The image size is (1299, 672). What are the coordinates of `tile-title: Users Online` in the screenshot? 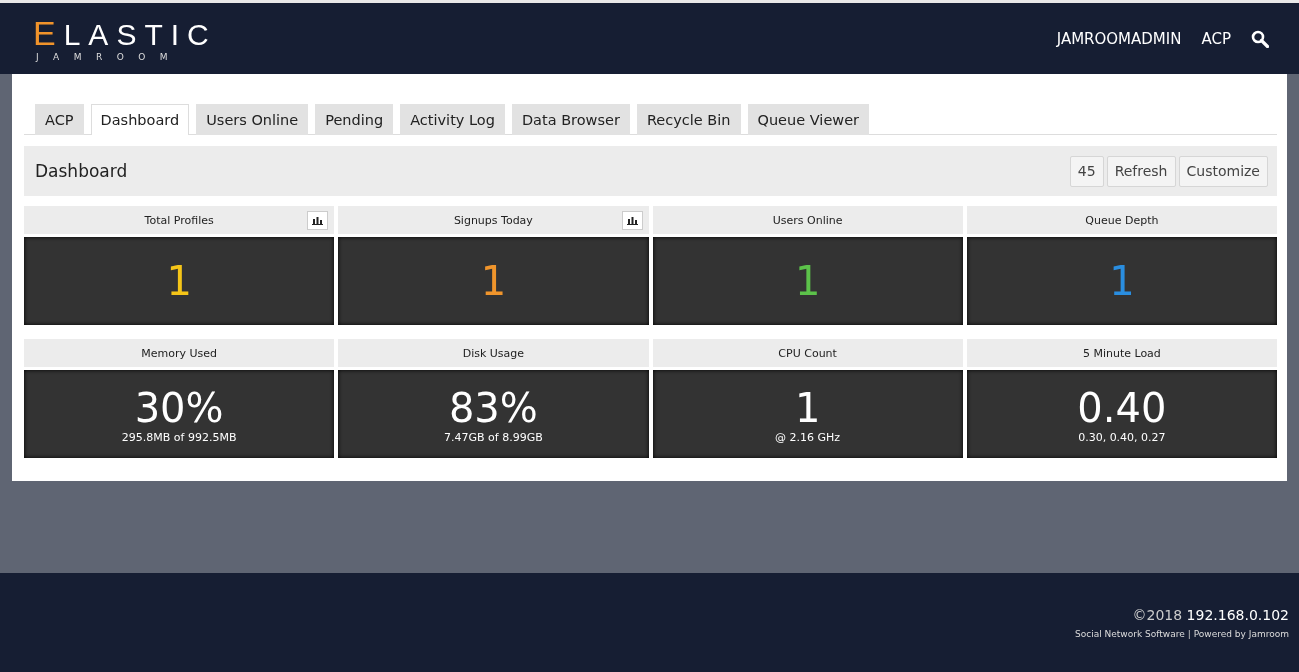 It's located at (807, 220).